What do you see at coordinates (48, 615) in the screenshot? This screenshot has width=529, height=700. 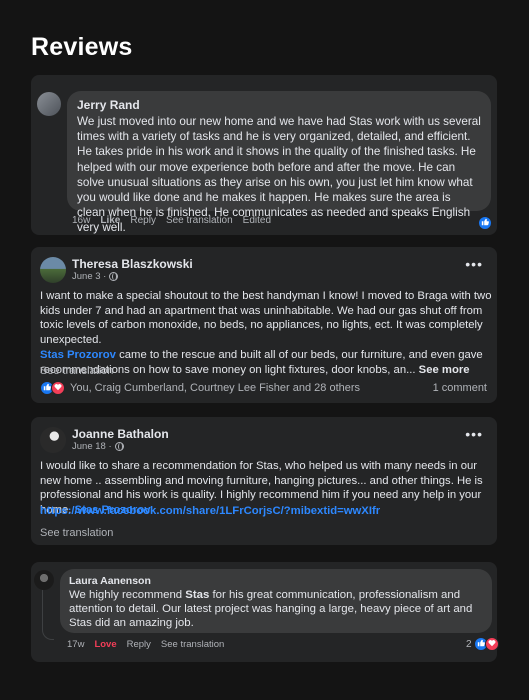 I see `thread-line` at bounding box center [48, 615].